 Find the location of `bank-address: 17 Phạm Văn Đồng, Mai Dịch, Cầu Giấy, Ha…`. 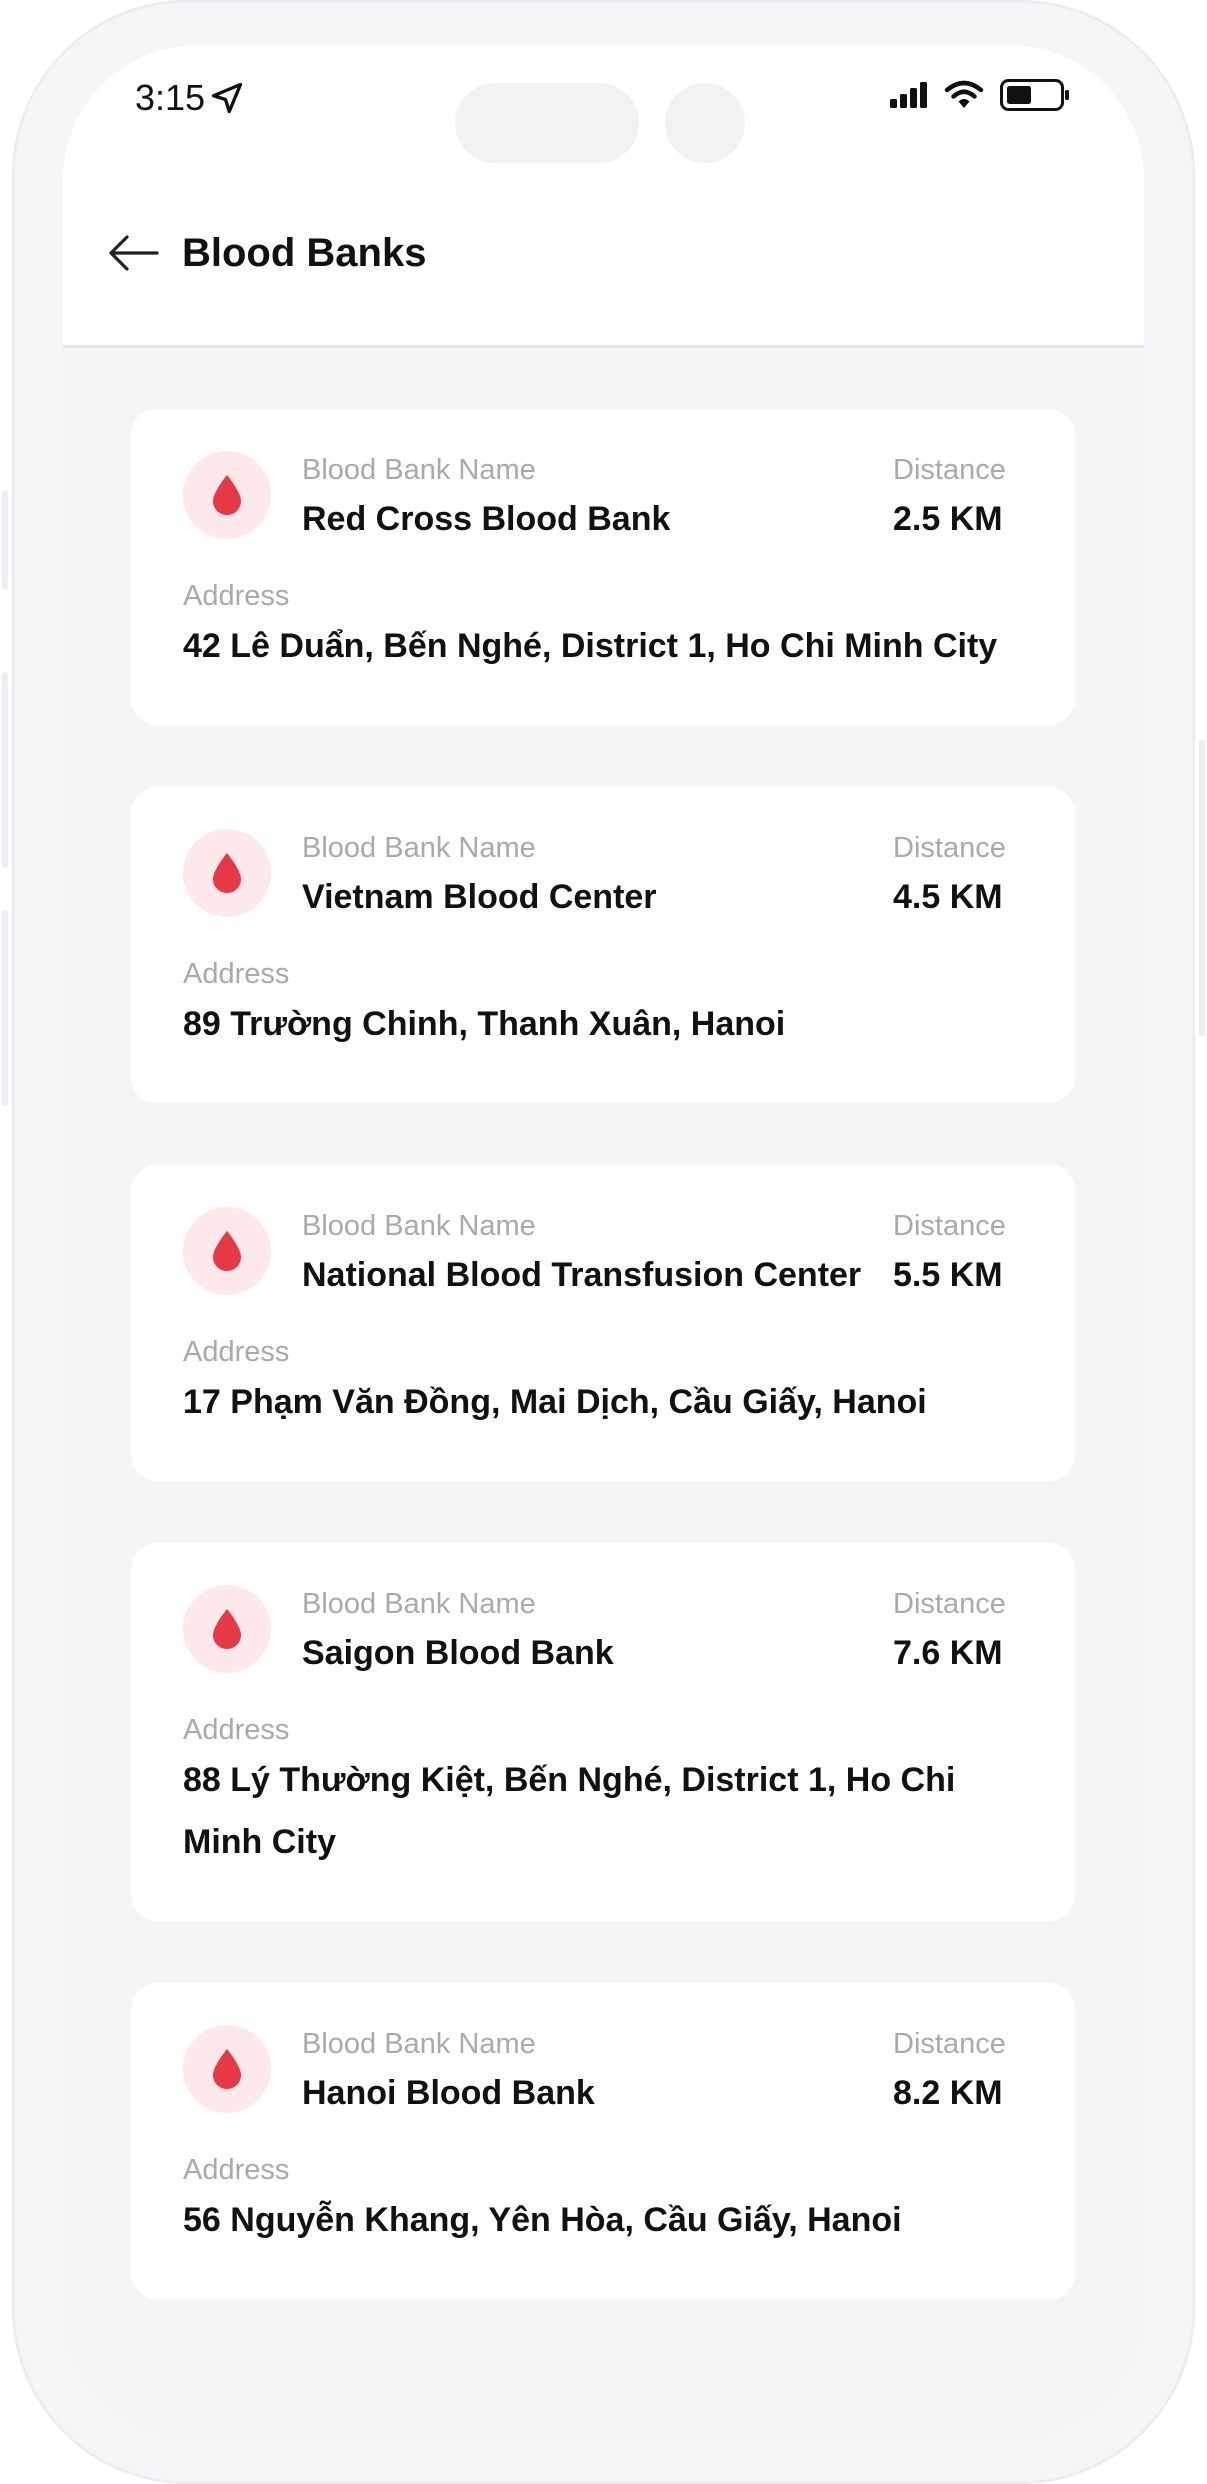

bank-address: 17 Phạm Văn Đồng, Mai Dịch, Cầu Giấy, Ha… is located at coordinates (555, 1402).